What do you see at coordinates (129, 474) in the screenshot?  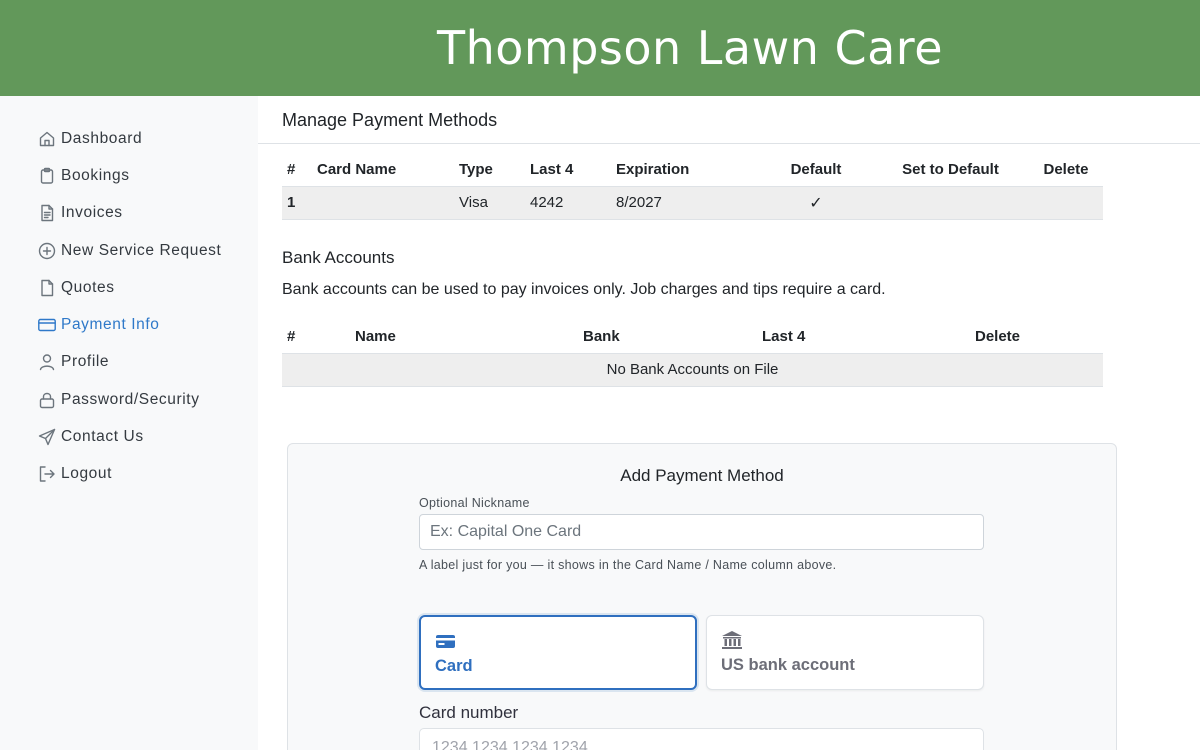 I see `sidebar-item-logout: Logout` at bounding box center [129, 474].